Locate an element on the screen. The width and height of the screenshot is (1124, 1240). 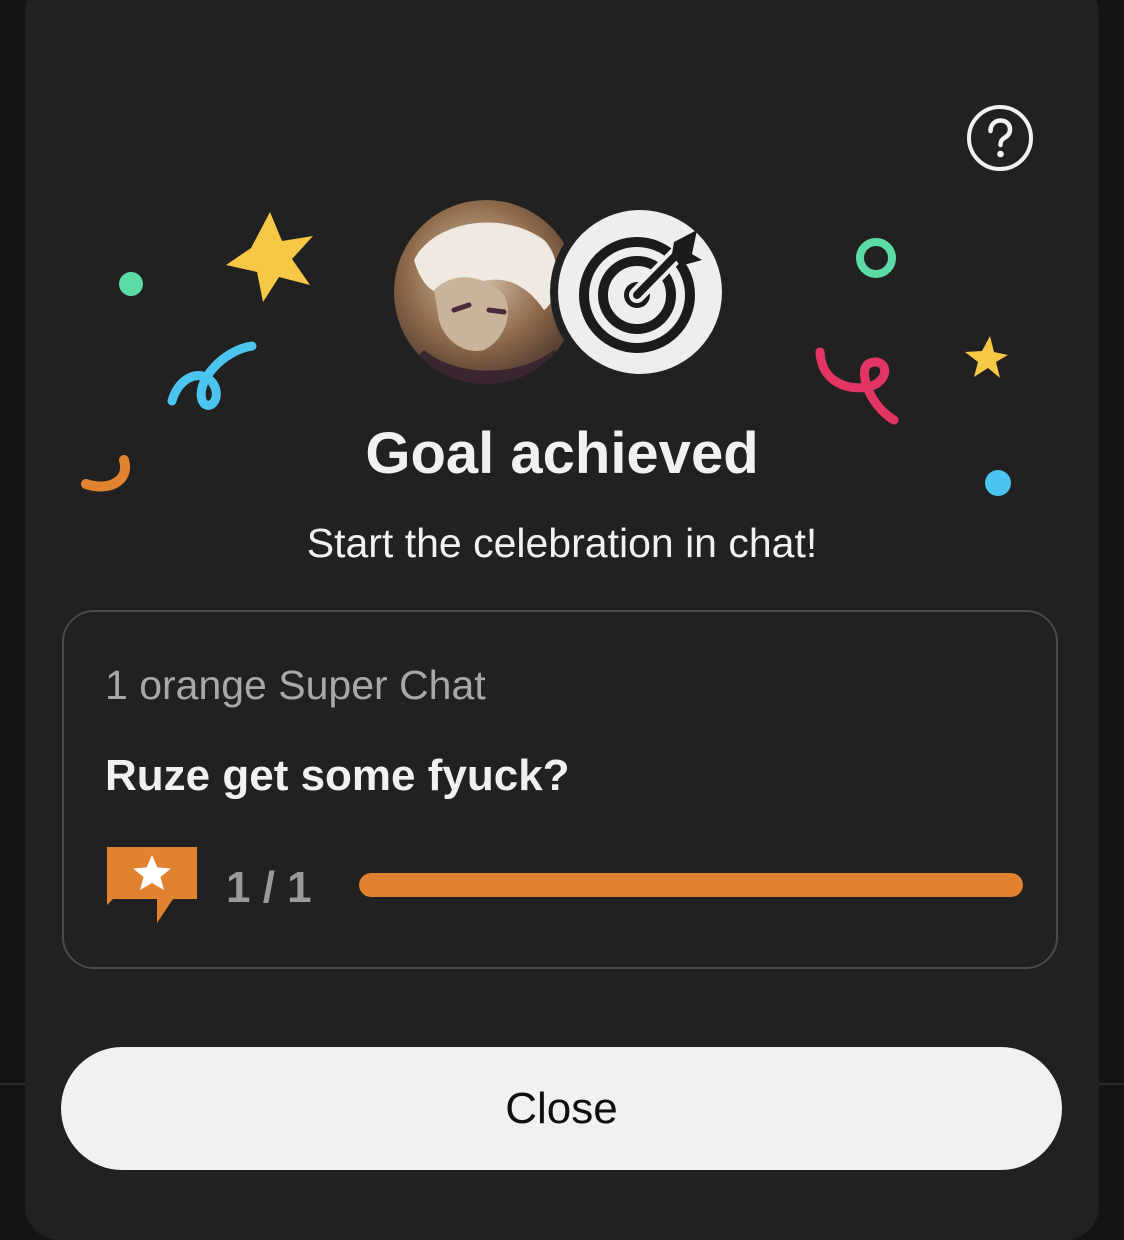
goal-progress-label: 1 / 1 is located at coordinates (269, 887).